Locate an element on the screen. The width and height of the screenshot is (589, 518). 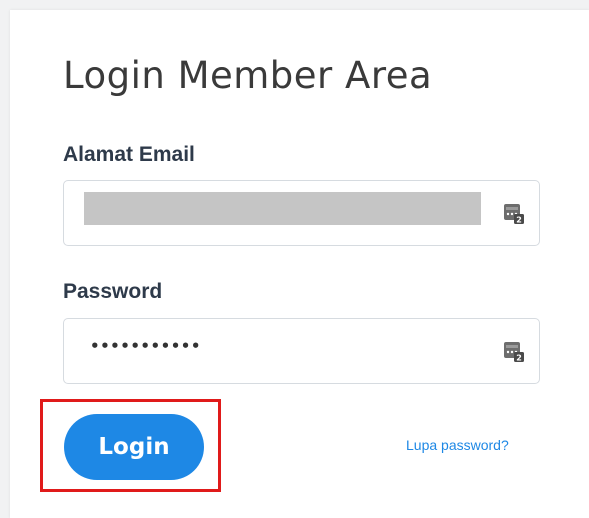
forgot-password-link: Lupa password? is located at coordinates (457, 445).